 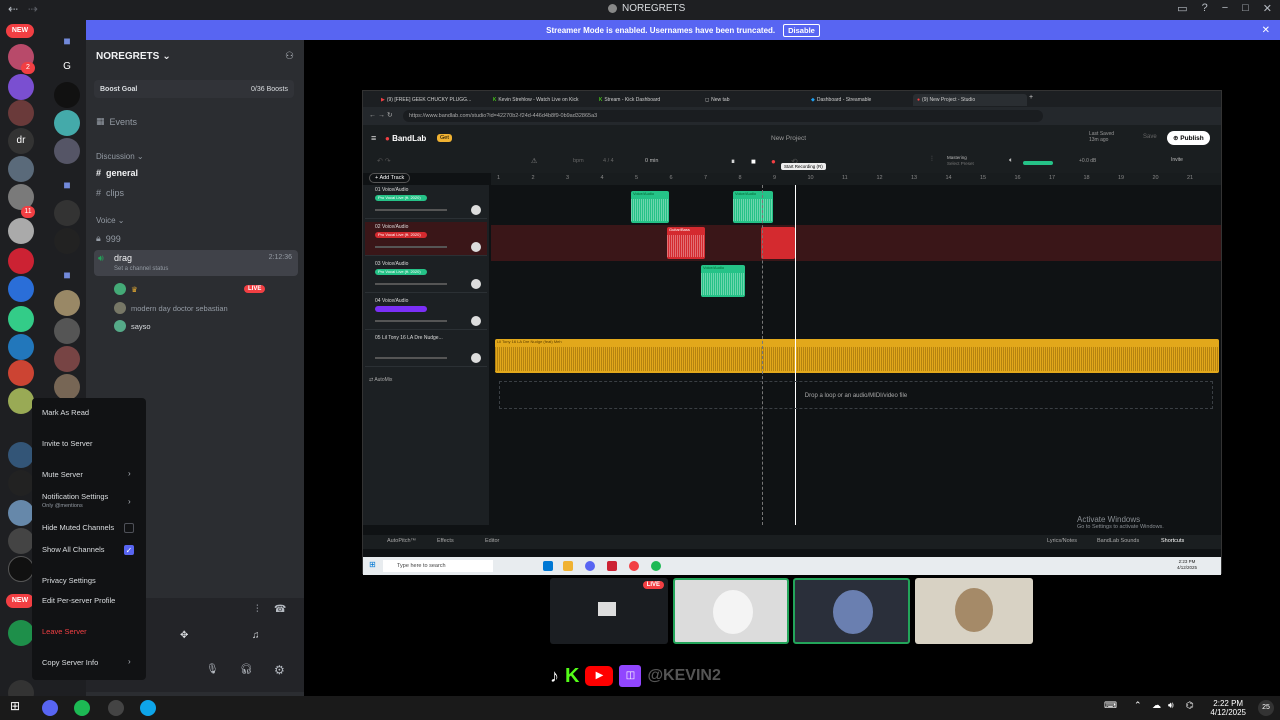 What do you see at coordinates (372, 564) in the screenshot?
I see `windows-start-icon: ⊞` at bounding box center [372, 564].